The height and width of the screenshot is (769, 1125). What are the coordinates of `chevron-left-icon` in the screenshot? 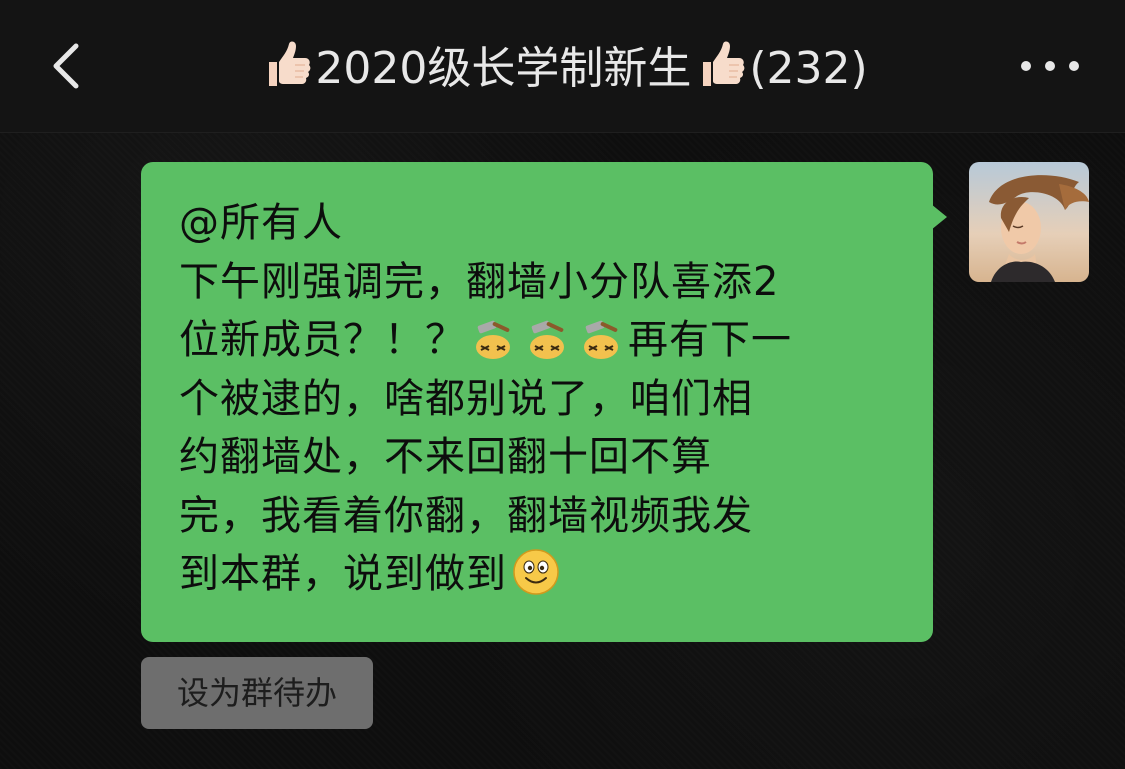 It's located at (66, 66).